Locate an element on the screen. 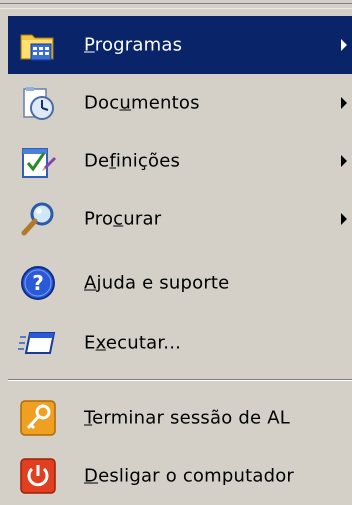  menu-item-terminar-sessao: Terminar sessão de AL is located at coordinates (180, 418).